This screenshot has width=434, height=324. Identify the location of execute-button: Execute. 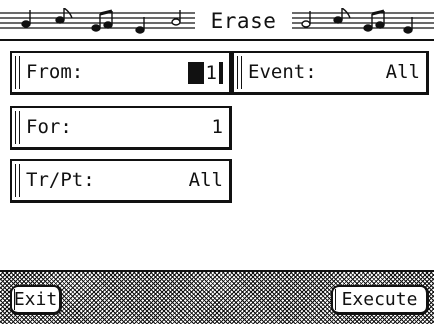
(380, 300).